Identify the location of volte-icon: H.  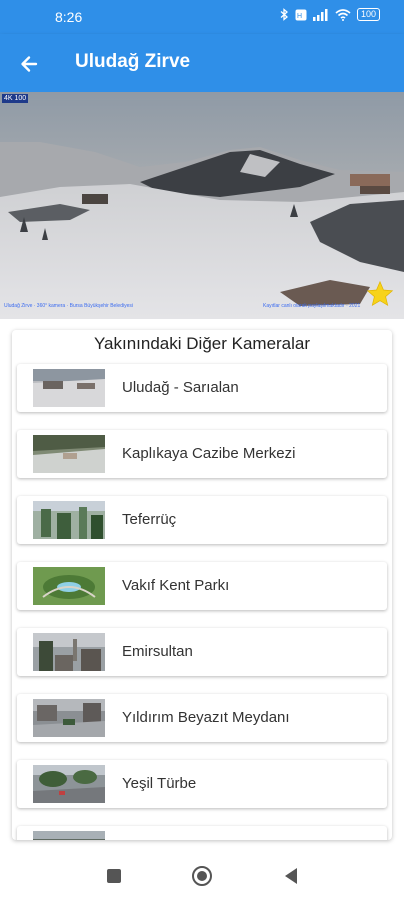
(301, 14).